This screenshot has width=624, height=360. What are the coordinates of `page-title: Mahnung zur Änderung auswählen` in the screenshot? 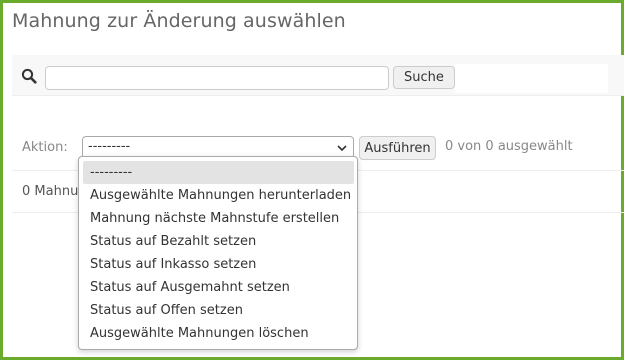 It's located at (179, 21).